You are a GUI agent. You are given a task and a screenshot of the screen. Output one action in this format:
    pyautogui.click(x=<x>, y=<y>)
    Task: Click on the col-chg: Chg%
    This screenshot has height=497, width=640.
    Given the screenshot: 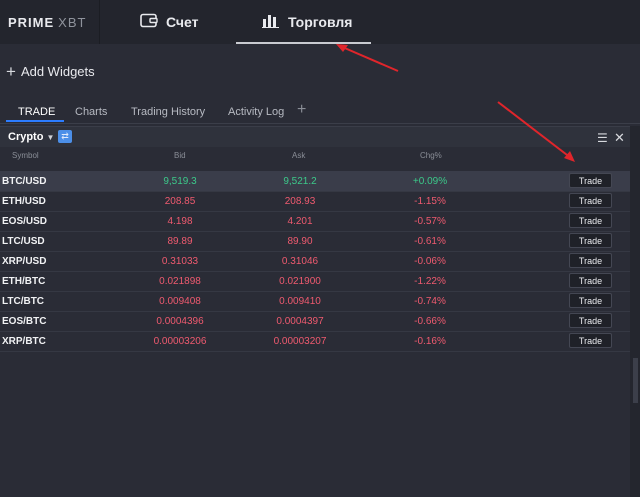 What is the action you would take?
    pyautogui.click(x=431, y=155)
    